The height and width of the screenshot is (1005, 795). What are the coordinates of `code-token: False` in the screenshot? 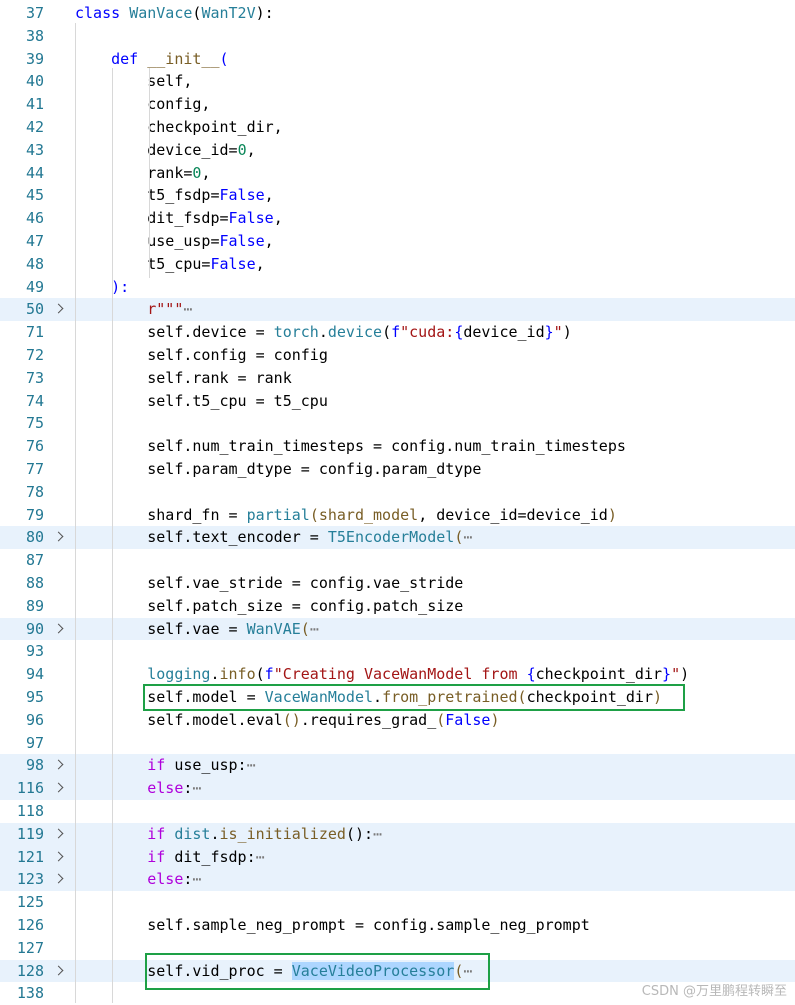 It's located at (242, 241).